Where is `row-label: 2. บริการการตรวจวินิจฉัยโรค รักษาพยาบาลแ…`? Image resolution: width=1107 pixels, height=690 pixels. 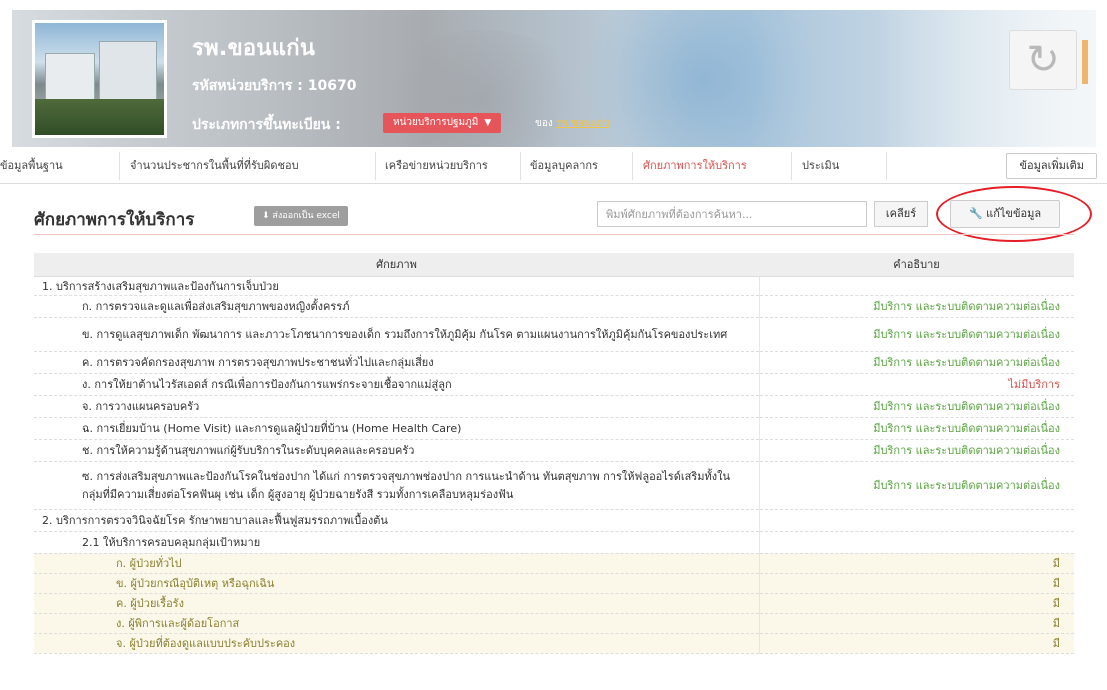
row-label: 2. บริการการตรวจวินิจฉัยโรค รักษาพยาบาลแ… is located at coordinates (397, 520).